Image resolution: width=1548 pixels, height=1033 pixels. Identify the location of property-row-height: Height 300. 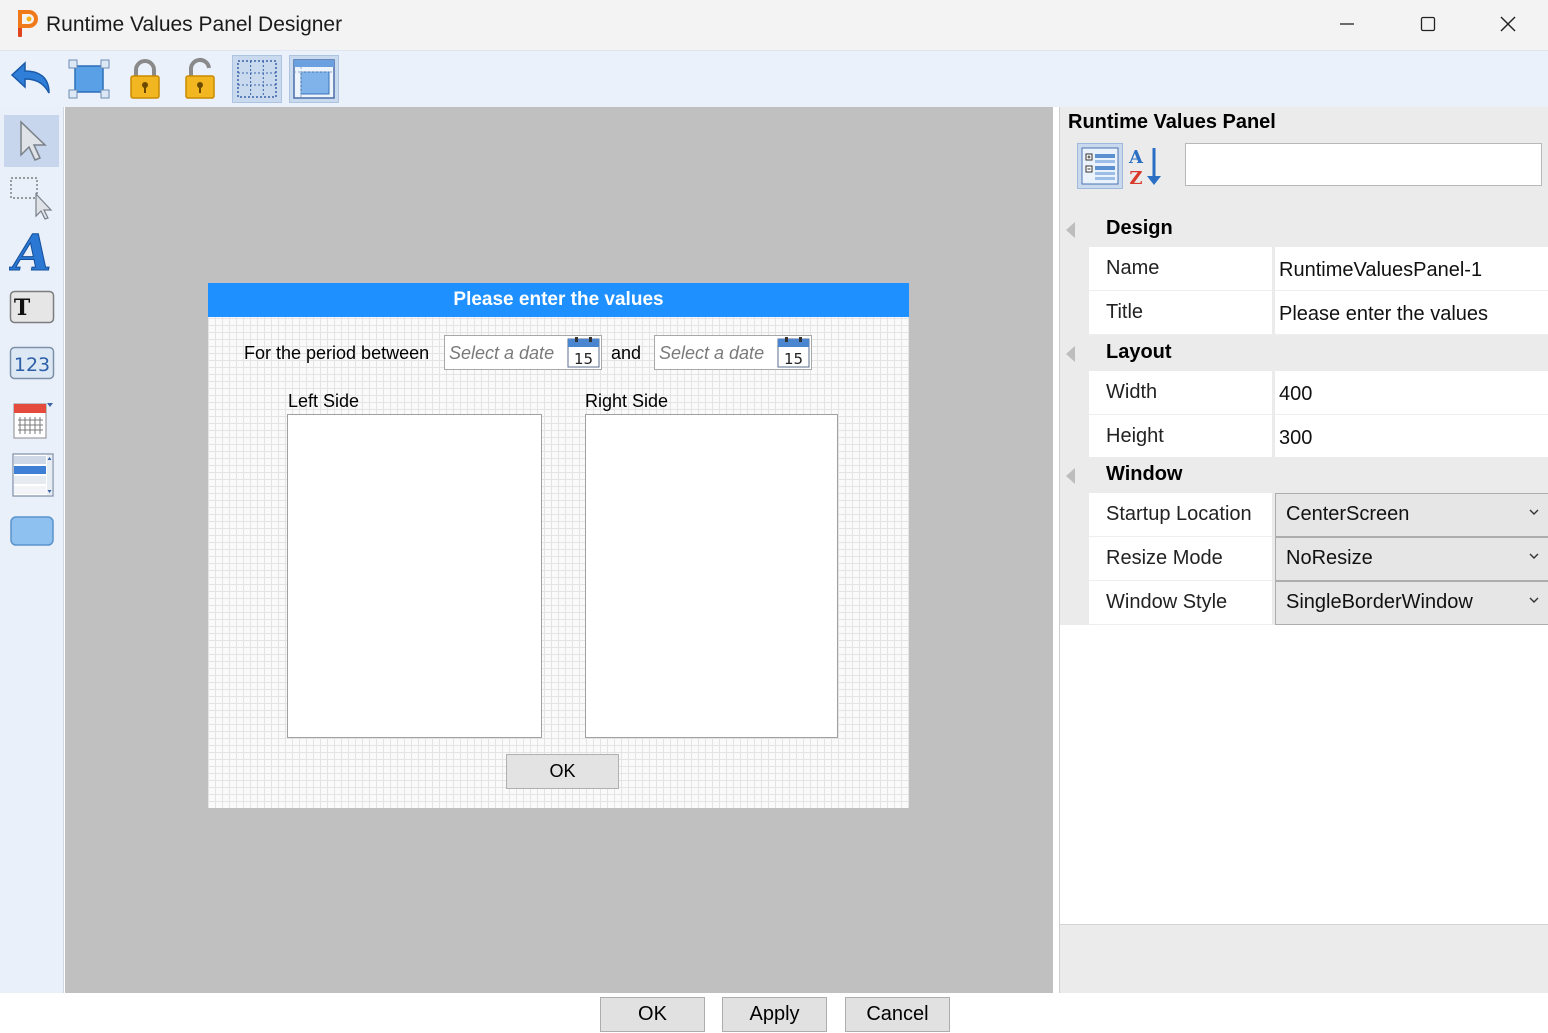
(1304, 437).